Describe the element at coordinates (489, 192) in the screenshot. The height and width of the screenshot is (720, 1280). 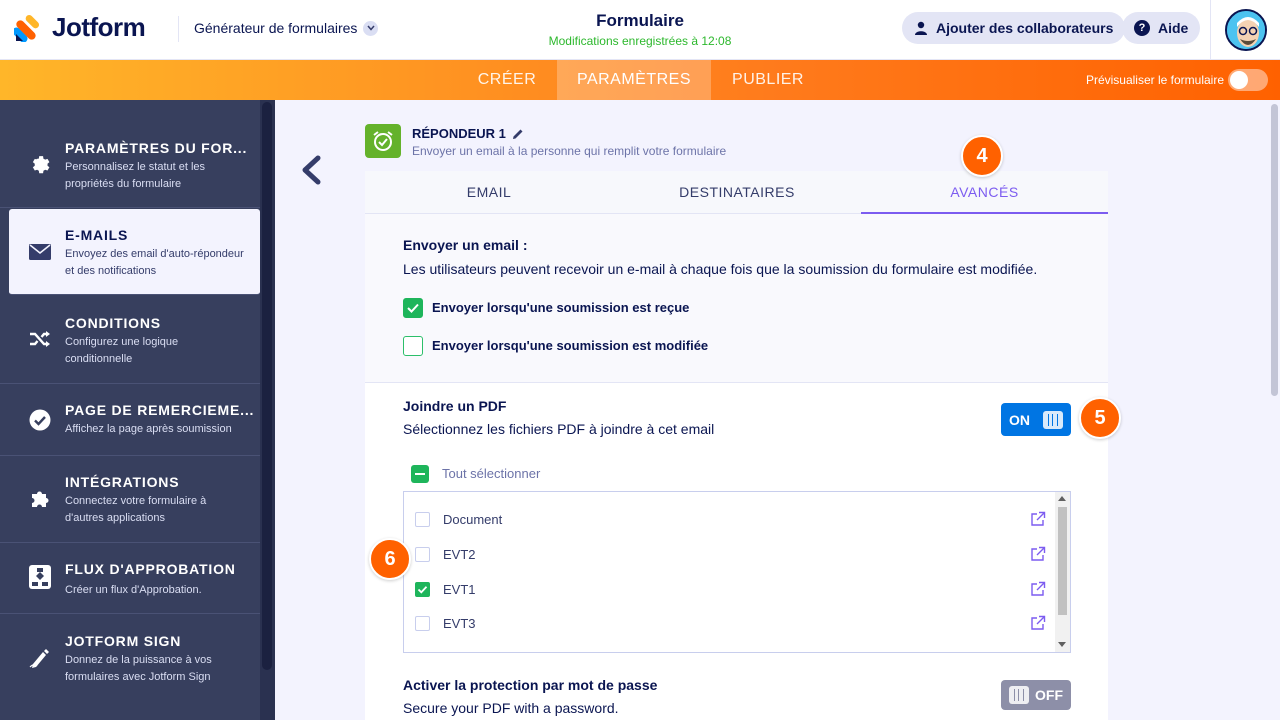
I see `tab-email: EMAIL` at that location.